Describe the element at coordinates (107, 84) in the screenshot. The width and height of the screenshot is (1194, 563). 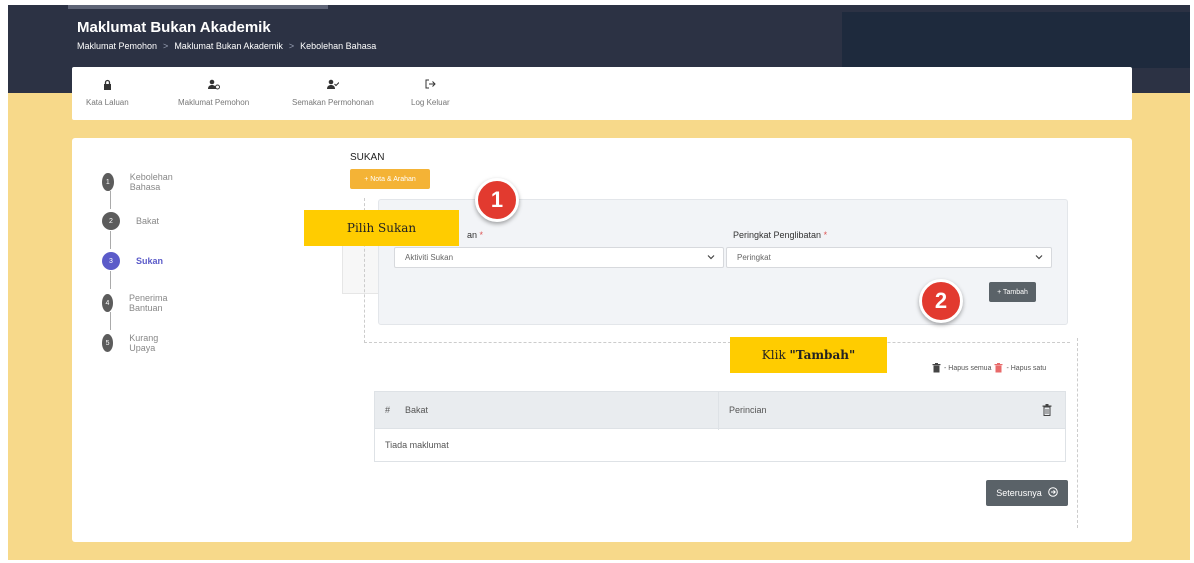
I see `lock-icon` at that location.